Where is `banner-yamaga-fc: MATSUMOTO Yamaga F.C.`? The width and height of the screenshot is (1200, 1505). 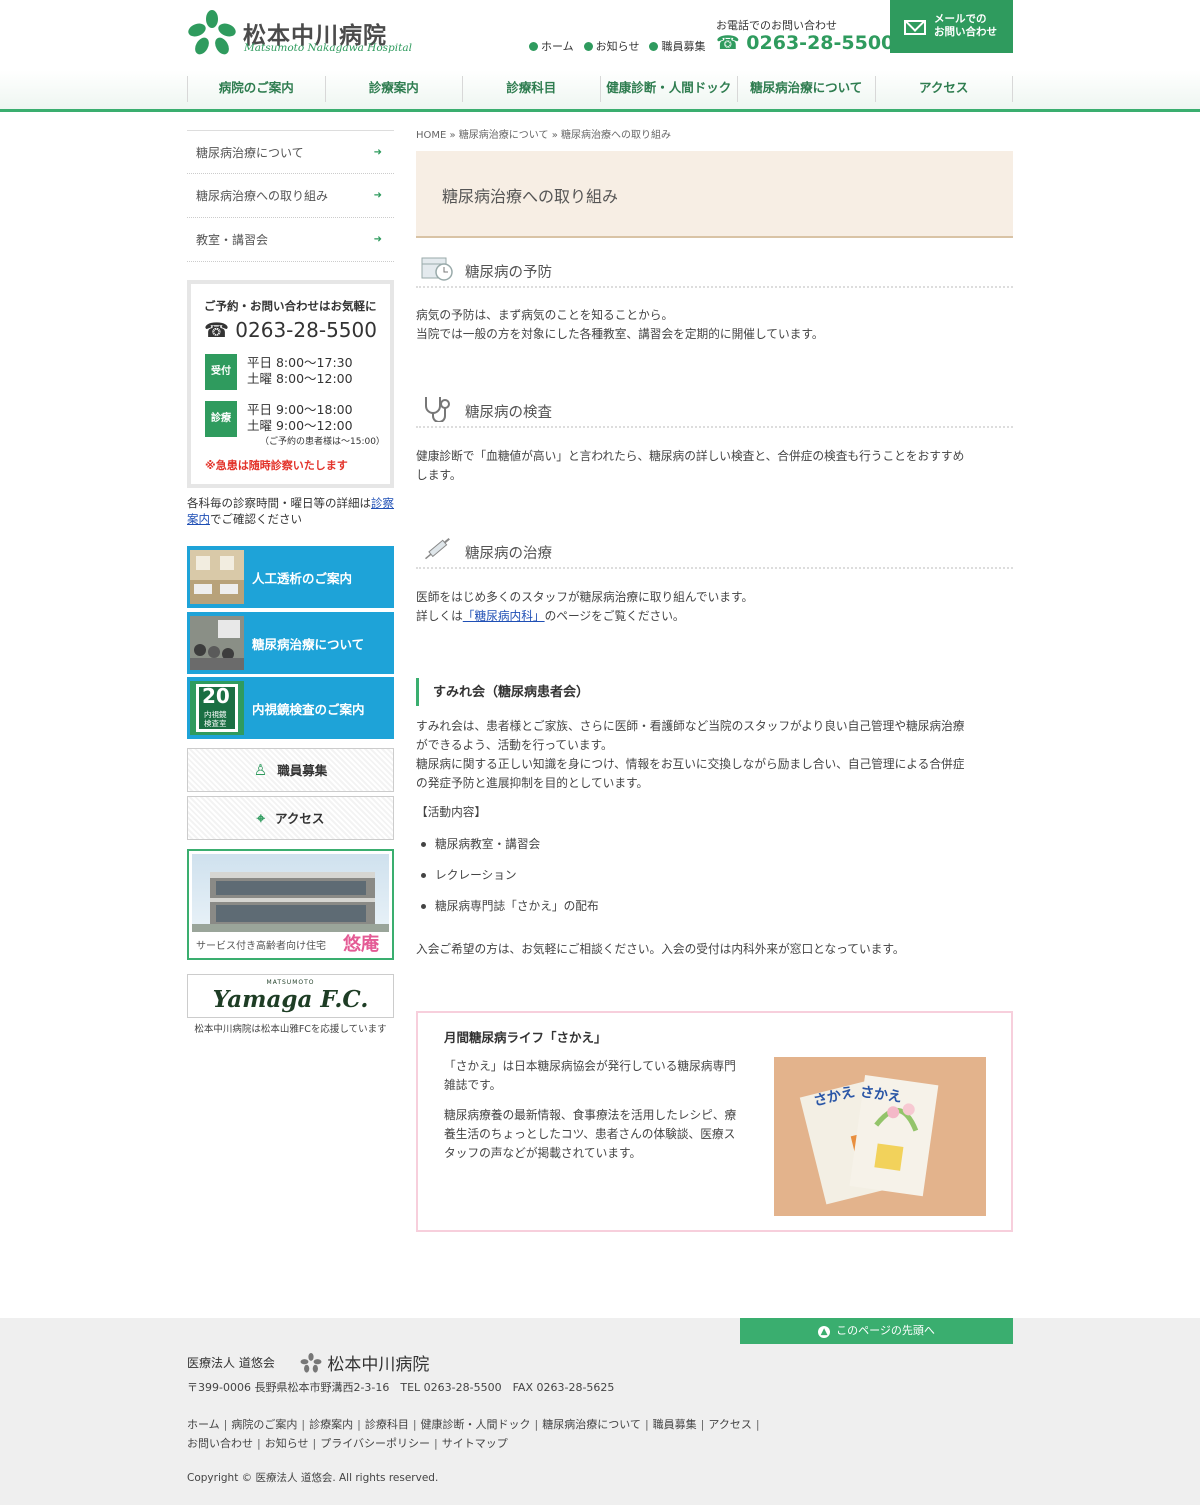 banner-yamaga-fc: MATSUMOTO Yamaga F.C. is located at coordinates (290, 996).